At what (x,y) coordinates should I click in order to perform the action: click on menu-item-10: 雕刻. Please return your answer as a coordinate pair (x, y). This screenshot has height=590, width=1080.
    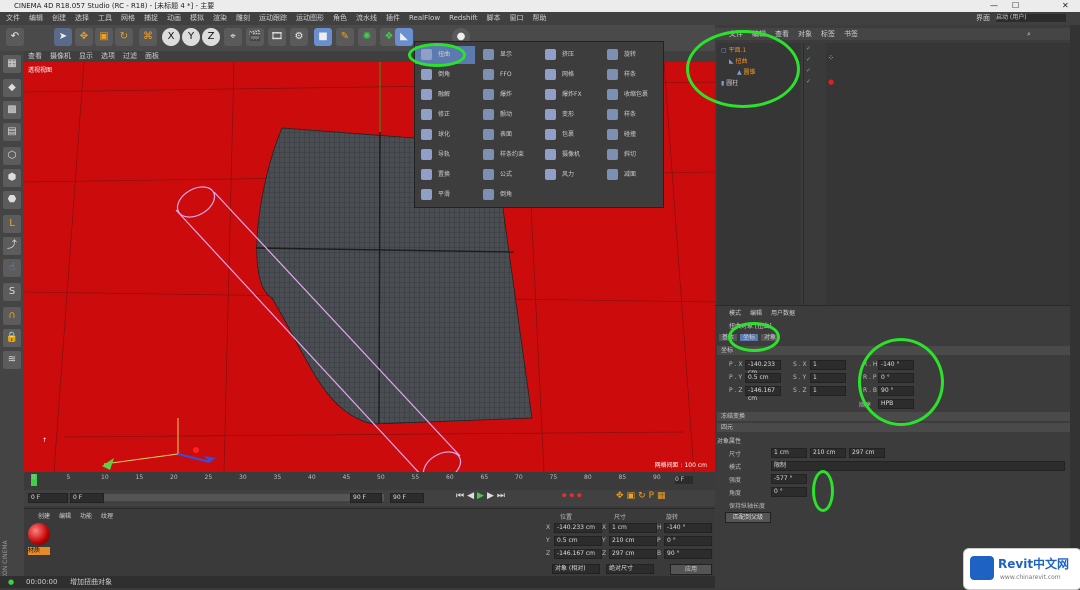
    Looking at the image, I should click on (243, 18).